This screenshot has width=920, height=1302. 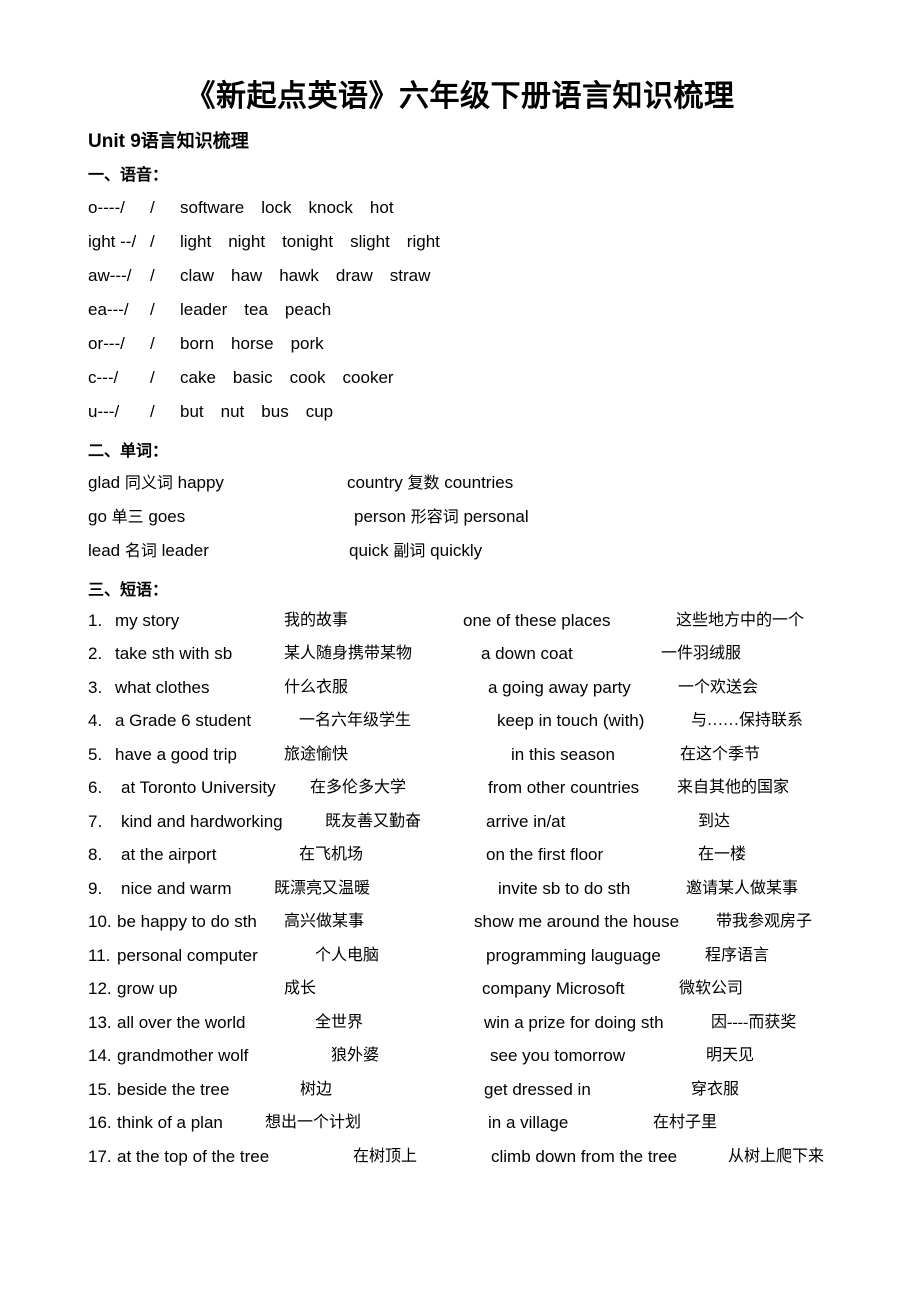 What do you see at coordinates (528, 1123) in the screenshot?
I see `phrase-english-right: in a village` at bounding box center [528, 1123].